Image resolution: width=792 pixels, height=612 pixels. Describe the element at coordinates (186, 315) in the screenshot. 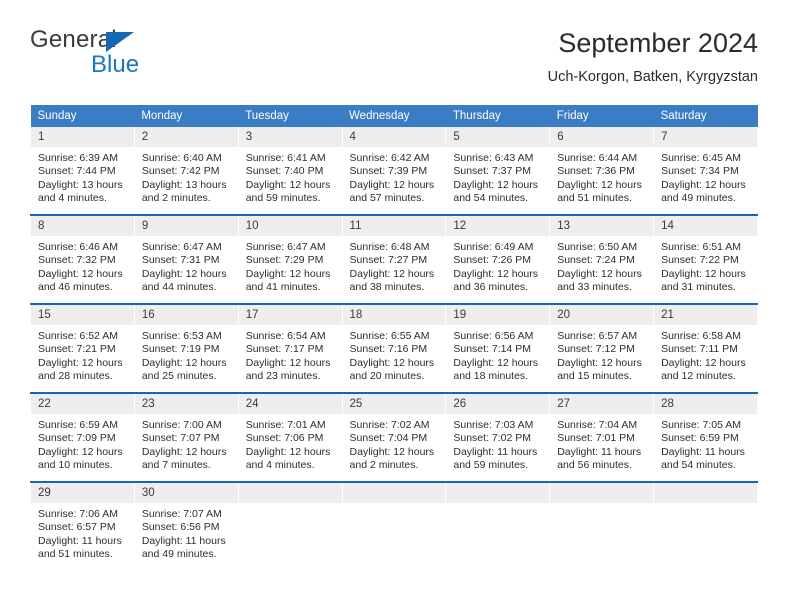

I see `day-number: 16` at that location.